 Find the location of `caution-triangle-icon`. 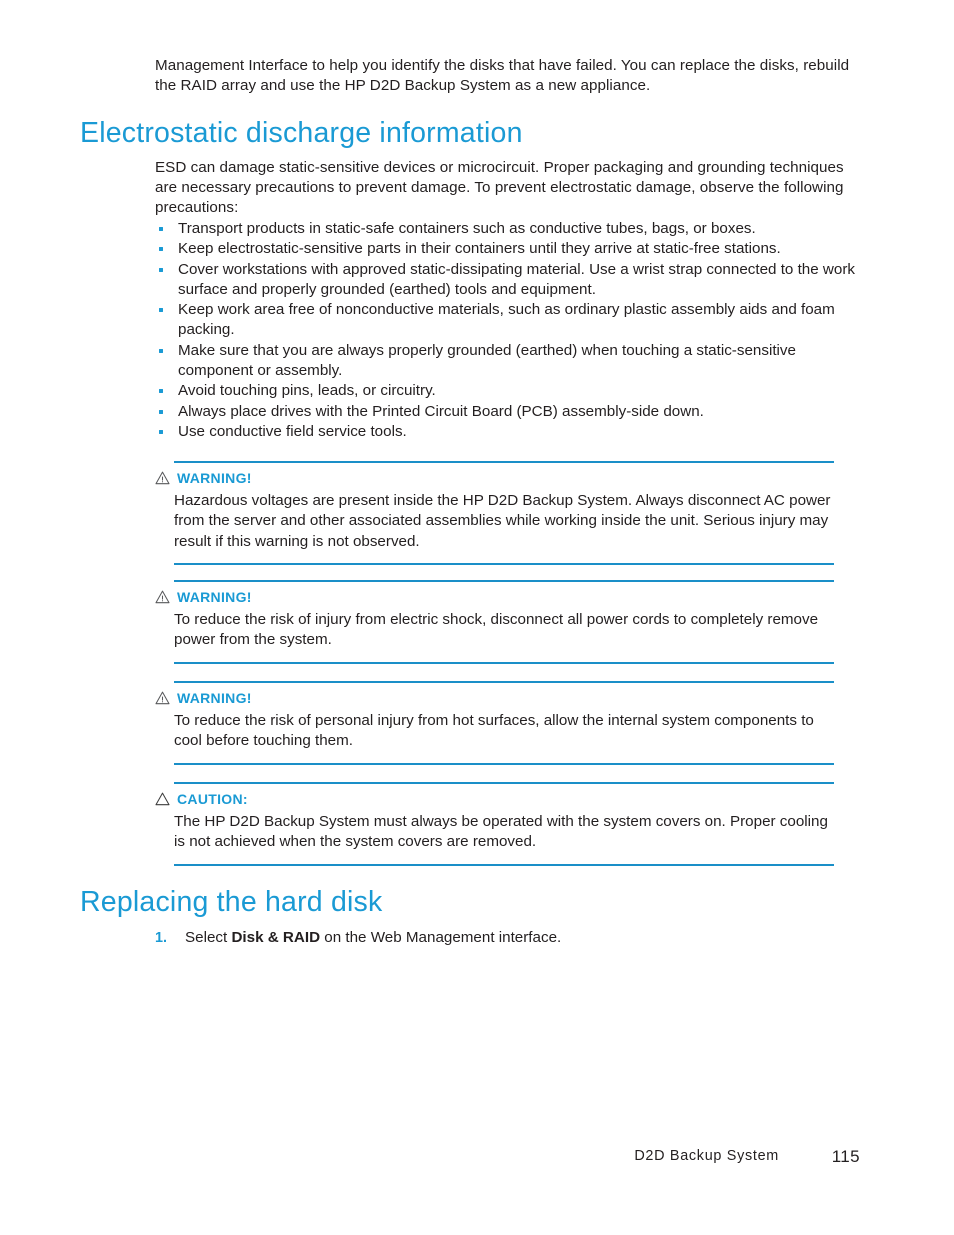

caution-triangle-icon is located at coordinates (162, 799).